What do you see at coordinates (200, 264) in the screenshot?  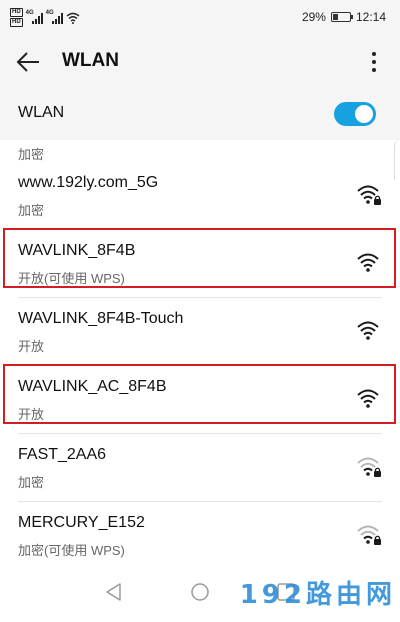 I see `network-row: WAVLINK_8F4B 开放(可使用 WPS)` at bounding box center [200, 264].